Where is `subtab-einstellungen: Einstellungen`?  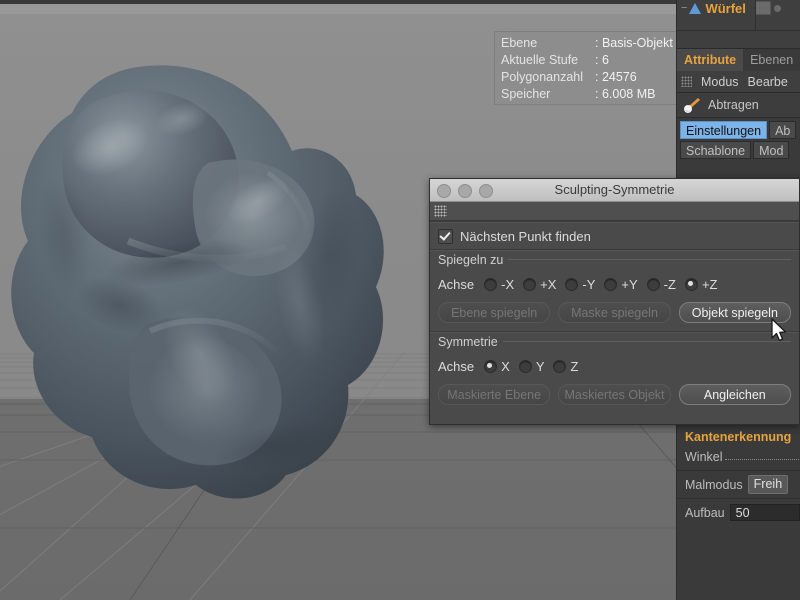 subtab-einstellungen: Einstellungen is located at coordinates (724, 130).